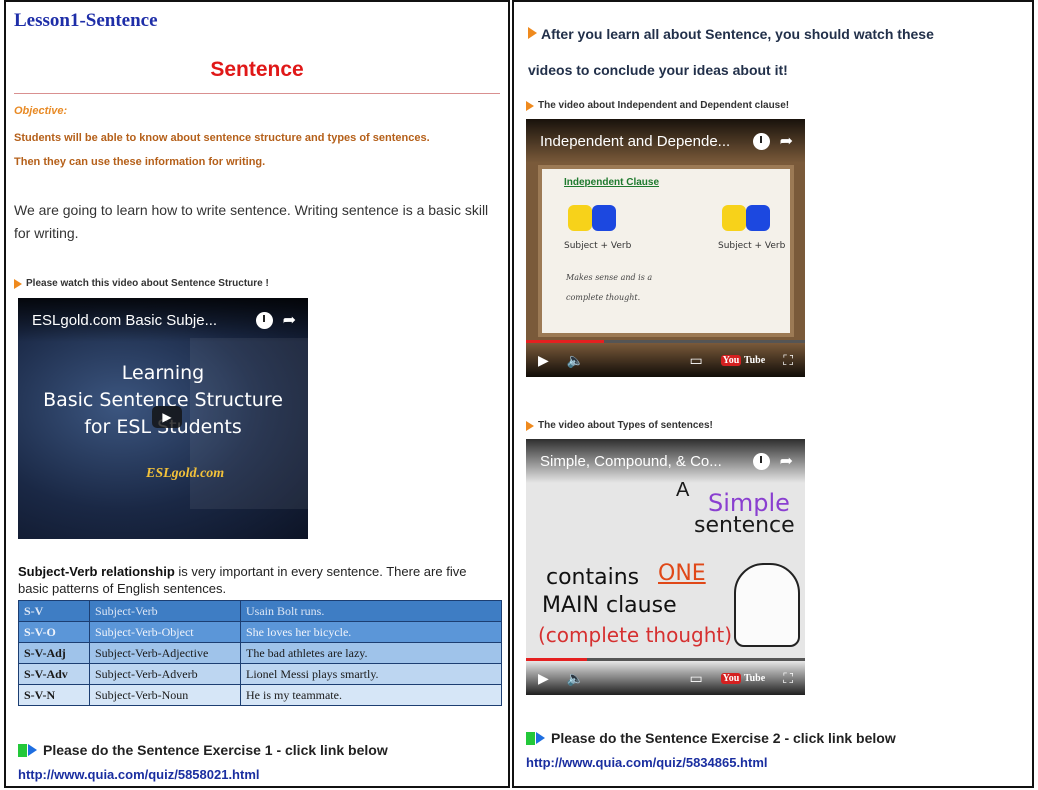 The image size is (1038, 790). I want to click on pattern-name: Subject-Verb, so click(165, 611).